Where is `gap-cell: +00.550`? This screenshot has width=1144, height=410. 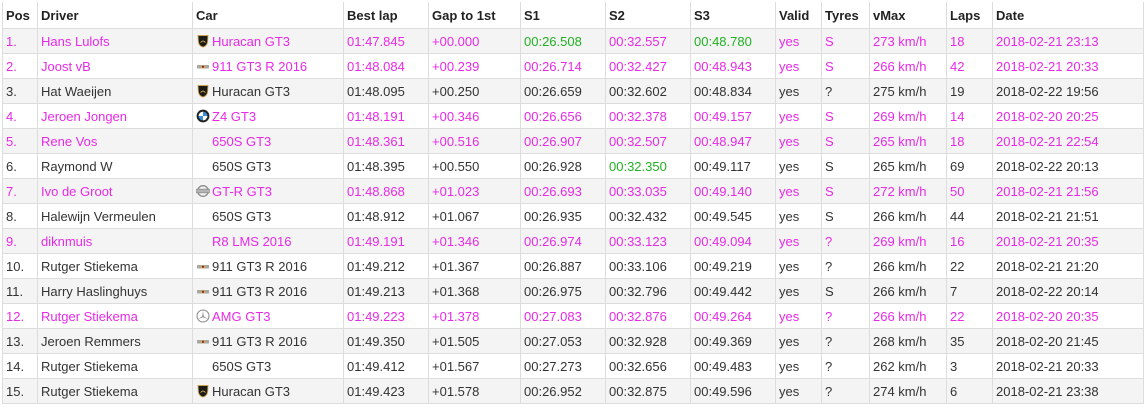 gap-cell: +00.550 is located at coordinates (474, 166).